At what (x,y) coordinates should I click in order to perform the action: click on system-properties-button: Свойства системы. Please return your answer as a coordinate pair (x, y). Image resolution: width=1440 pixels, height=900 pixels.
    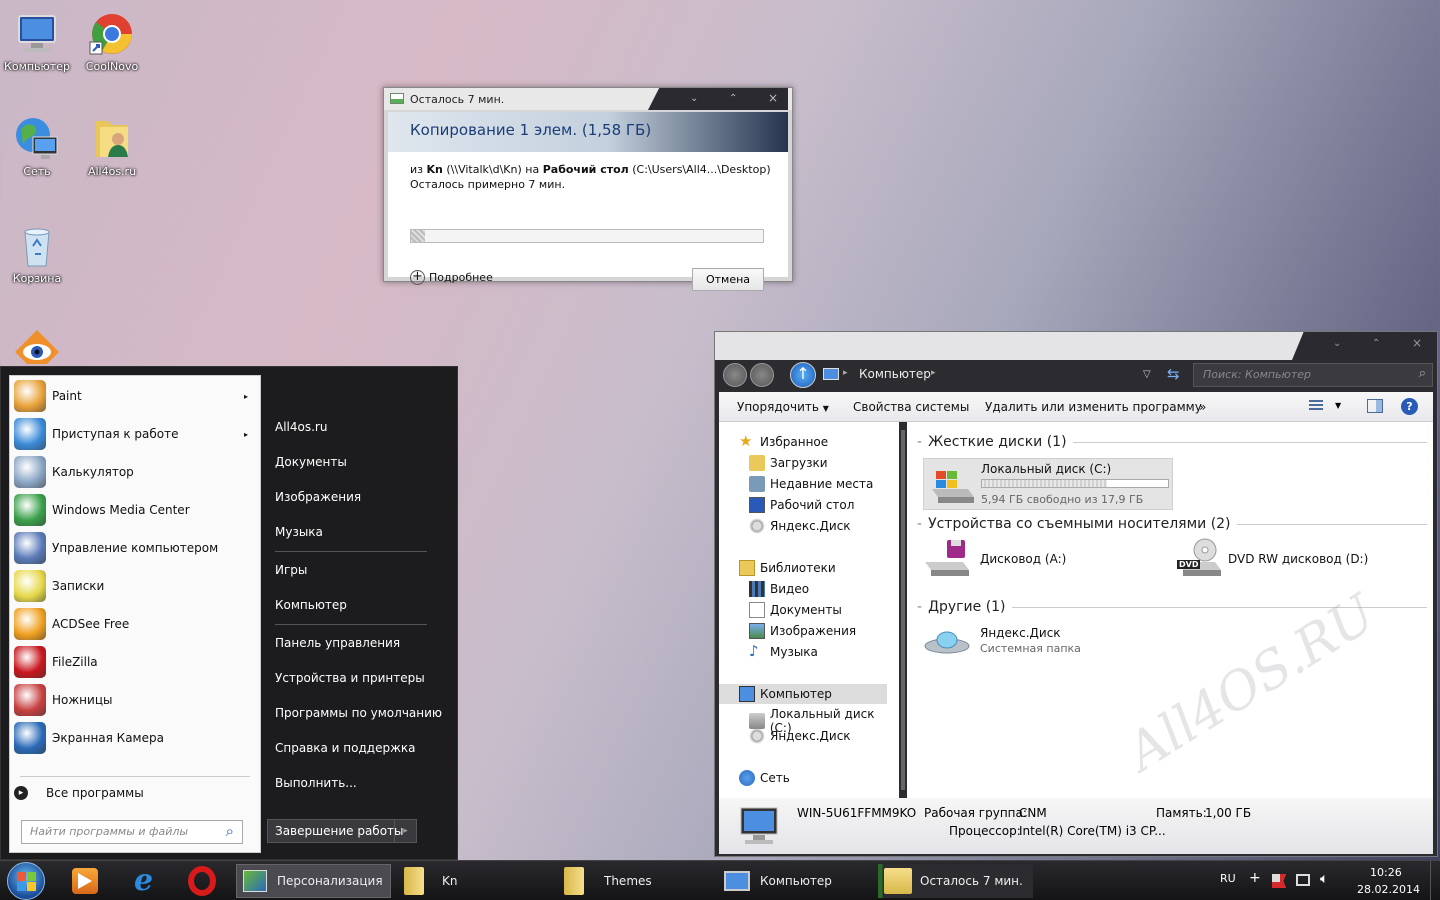
    Looking at the image, I should click on (911, 407).